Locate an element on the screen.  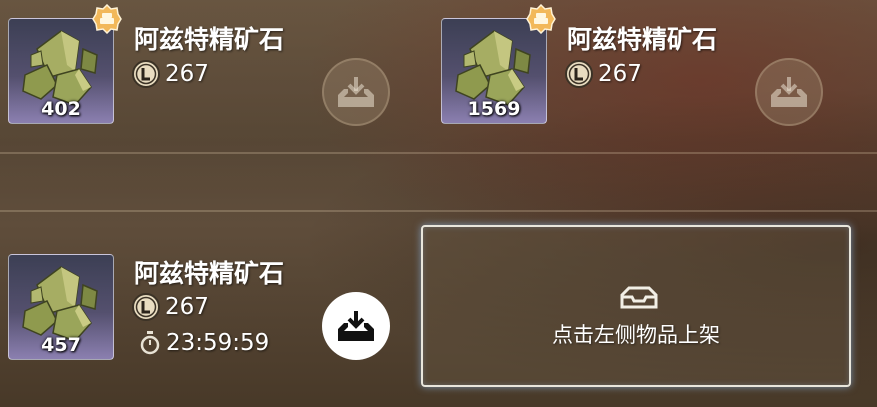
empty-tray-icon is located at coordinates (639, 297).